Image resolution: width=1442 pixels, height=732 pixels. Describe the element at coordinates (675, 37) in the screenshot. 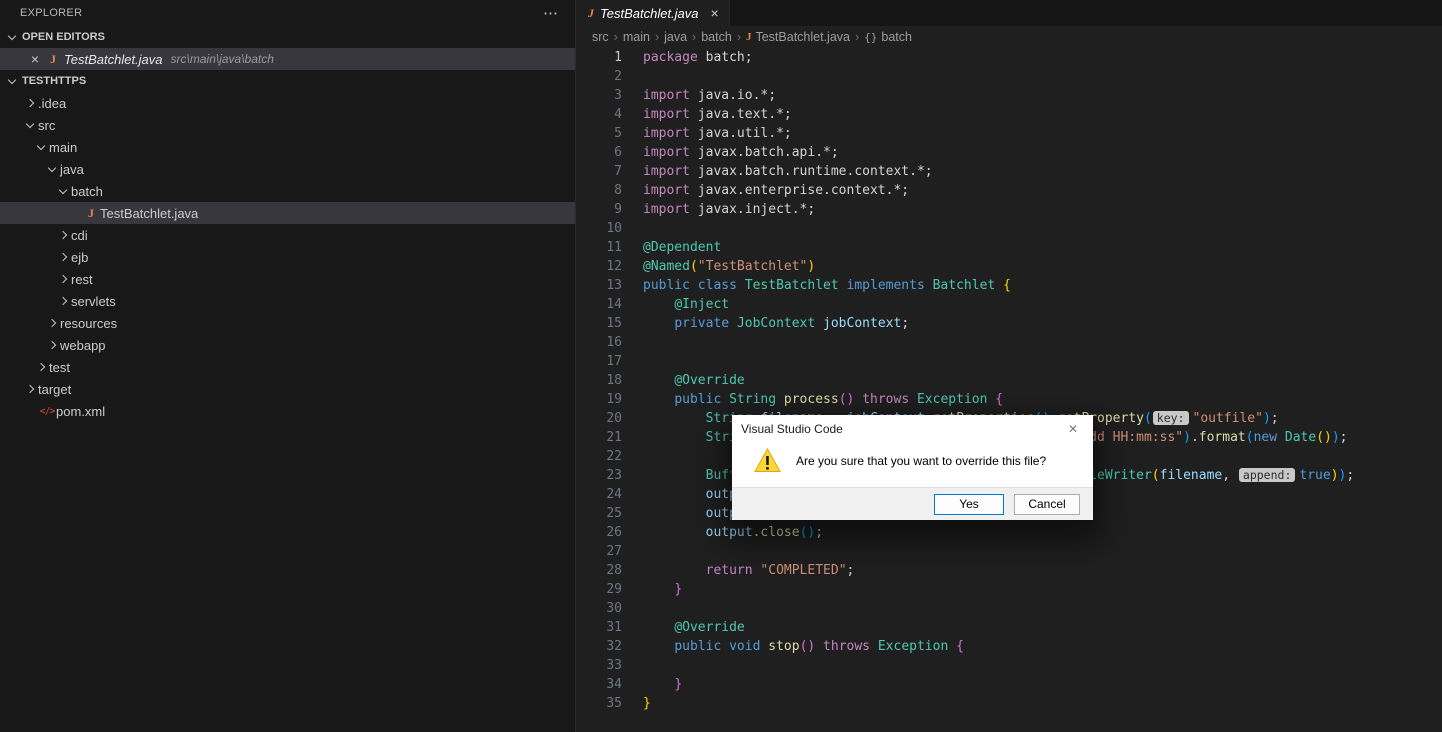

I see `breadcrumb-item: java` at that location.